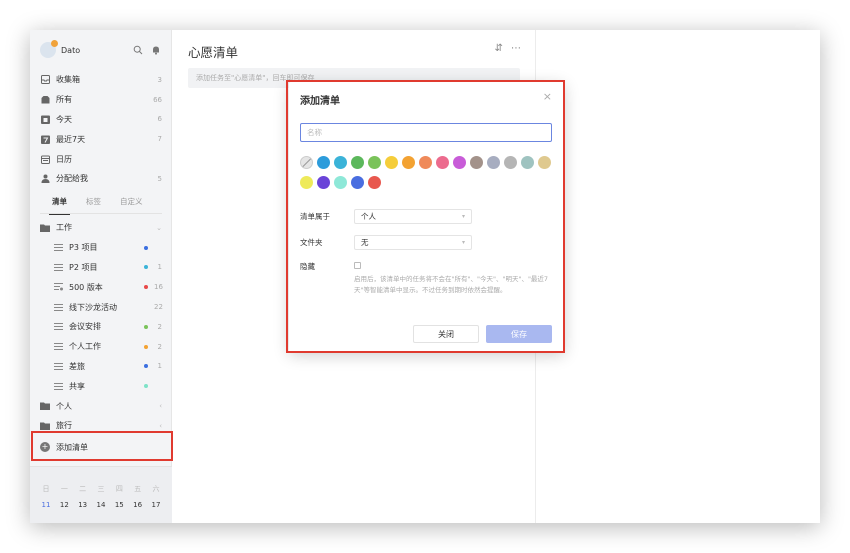 The width and height of the screenshot is (850, 553). What do you see at coordinates (71, 50) in the screenshot?
I see `user-name: Dato` at bounding box center [71, 50].